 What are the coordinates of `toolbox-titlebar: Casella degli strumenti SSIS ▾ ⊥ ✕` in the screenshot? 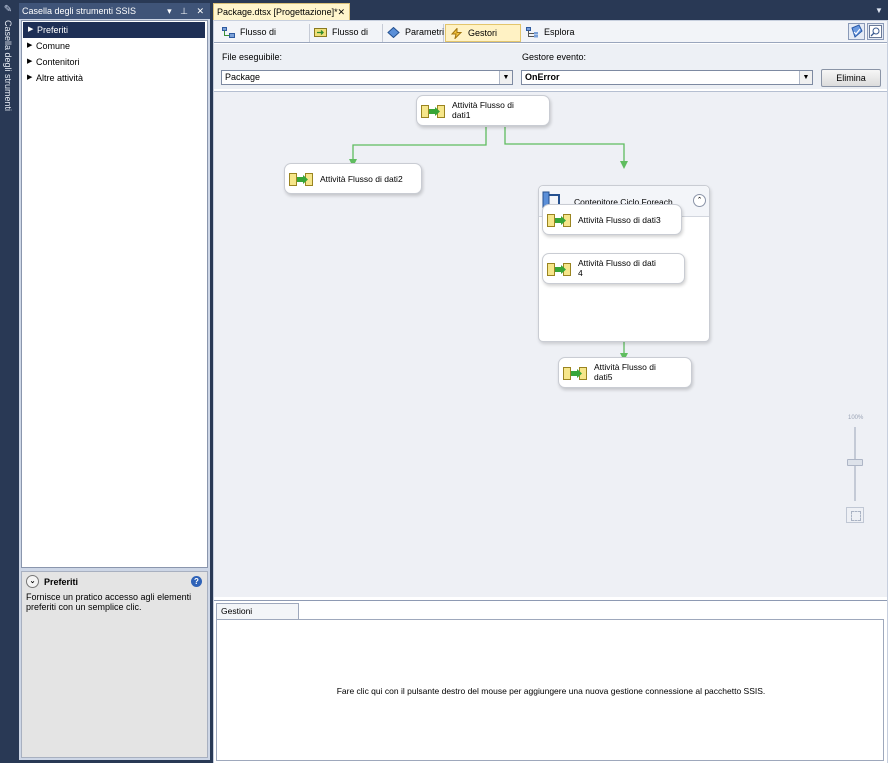 It's located at (114, 11).